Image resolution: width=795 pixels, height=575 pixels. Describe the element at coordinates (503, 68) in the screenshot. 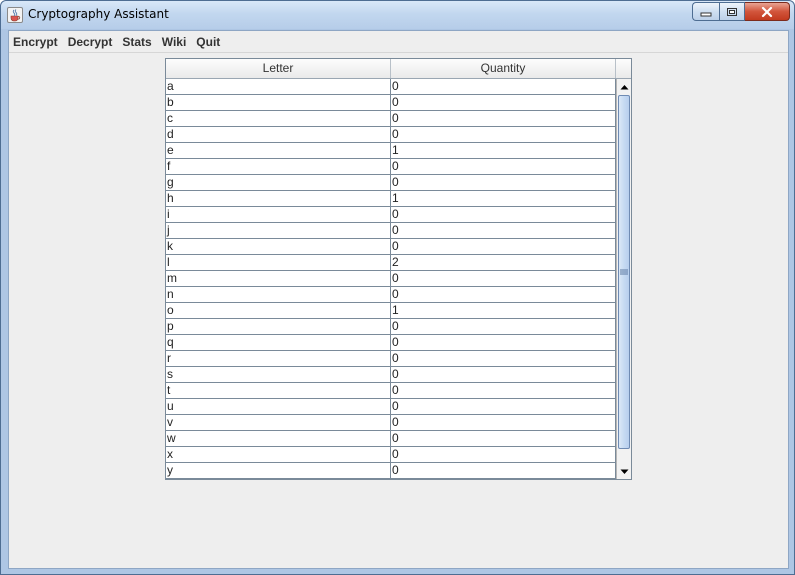

I see `column-header-quantity: Quantity` at that location.